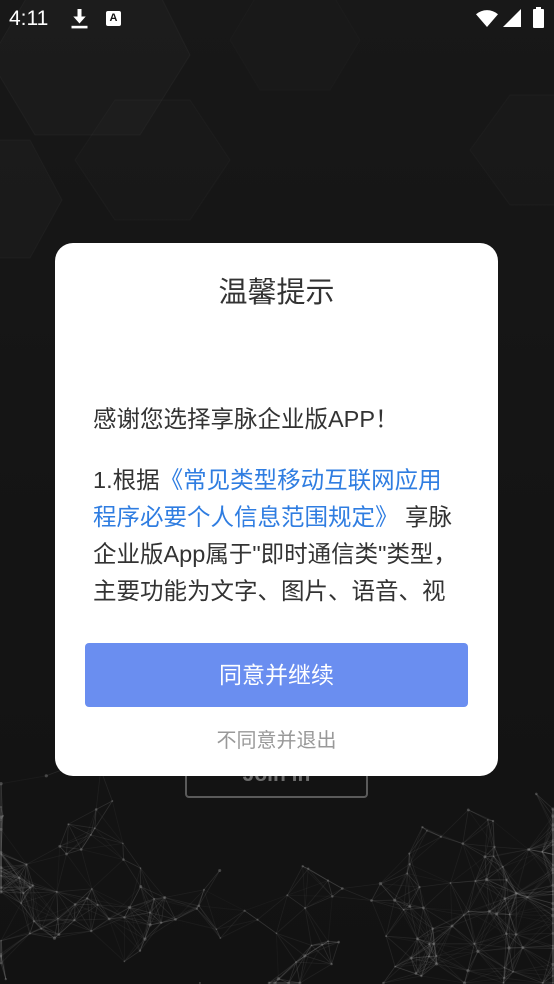 The image size is (554, 984). Describe the element at coordinates (512, 18) in the screenshot. I see `cellular-signal-icon` at that location.